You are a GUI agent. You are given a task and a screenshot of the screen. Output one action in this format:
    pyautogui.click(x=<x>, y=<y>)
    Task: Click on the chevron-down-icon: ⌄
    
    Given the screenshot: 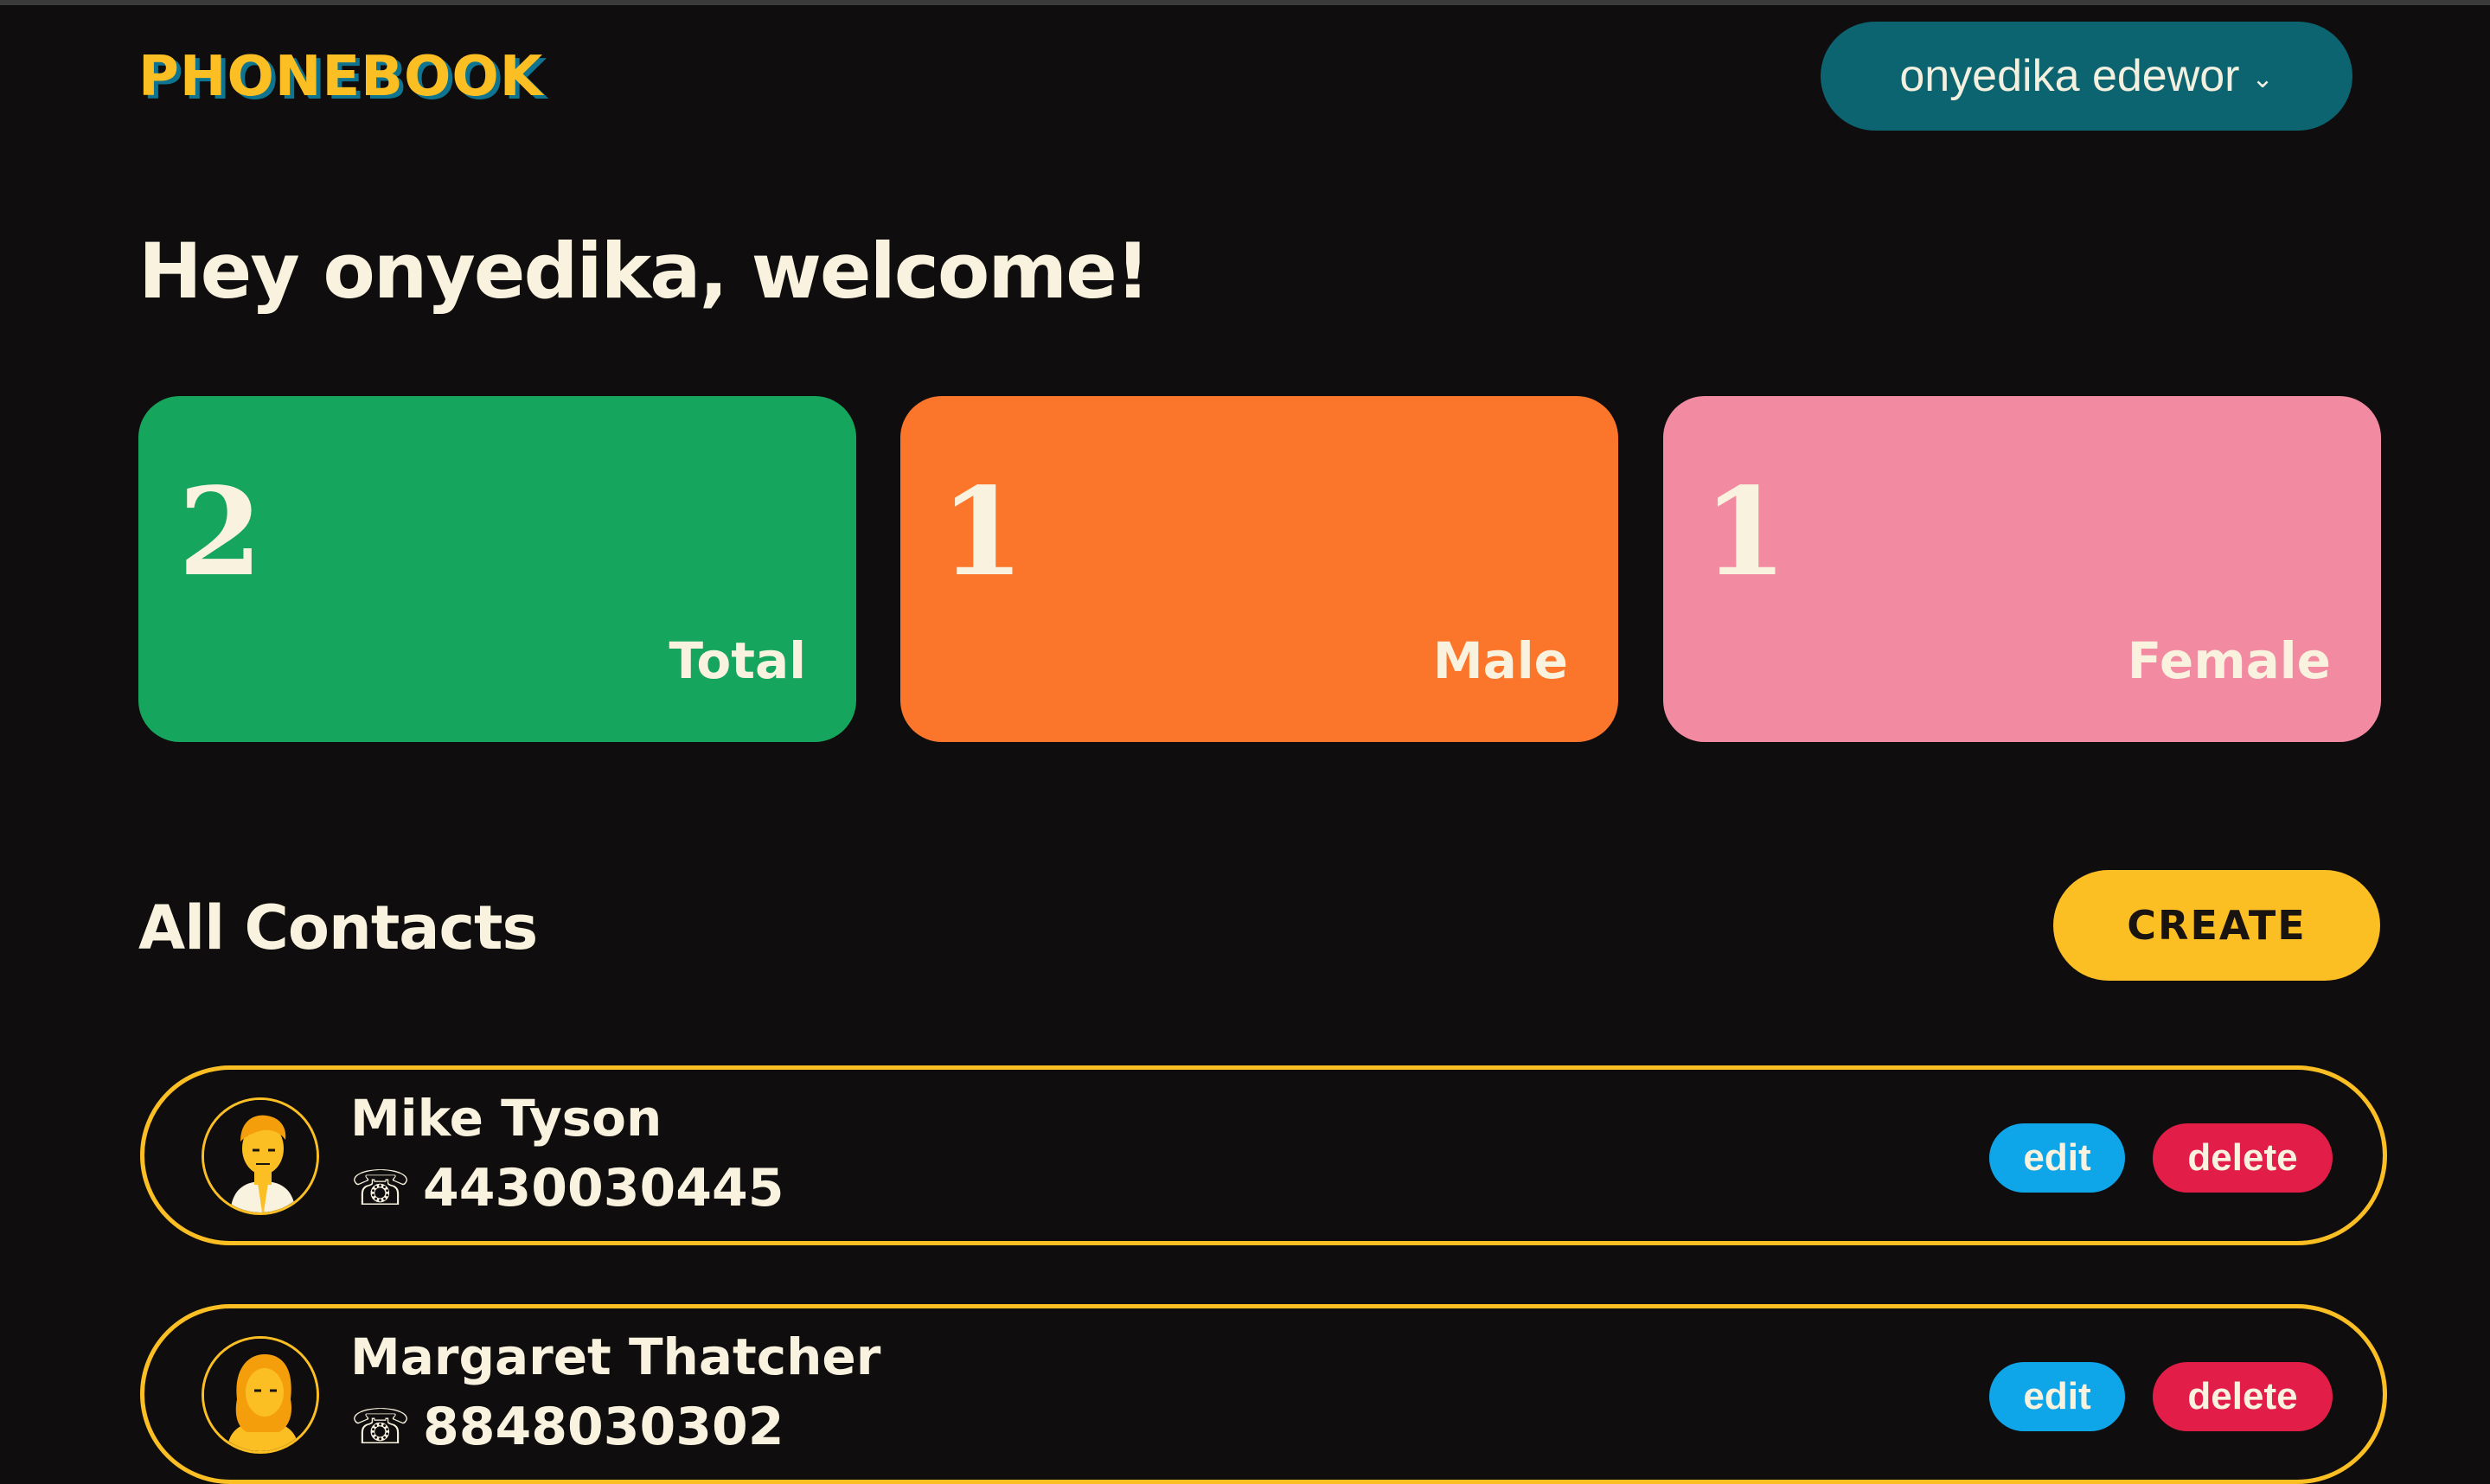 What is the action you would take?
    pyautogui.click(x=2262, y=78)
    